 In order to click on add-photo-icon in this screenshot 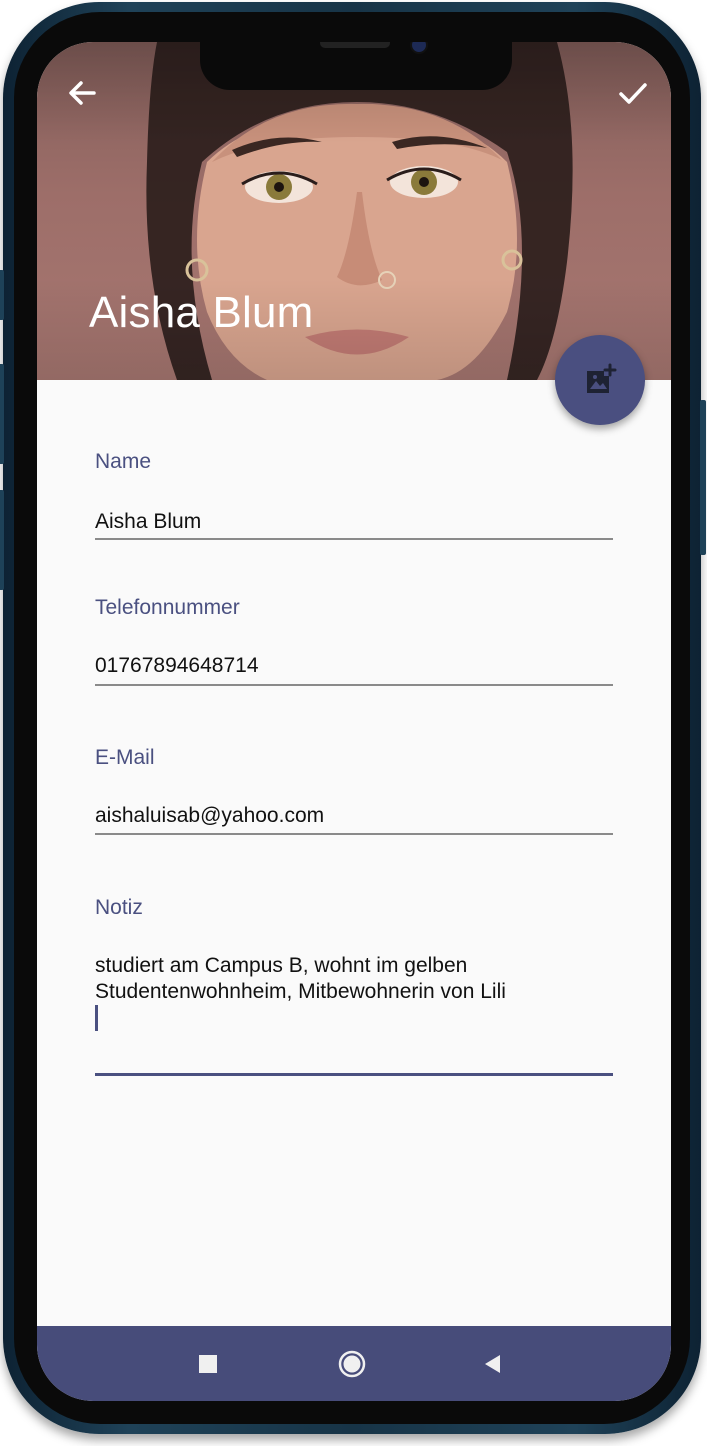, I will do `click(602, 378)`.